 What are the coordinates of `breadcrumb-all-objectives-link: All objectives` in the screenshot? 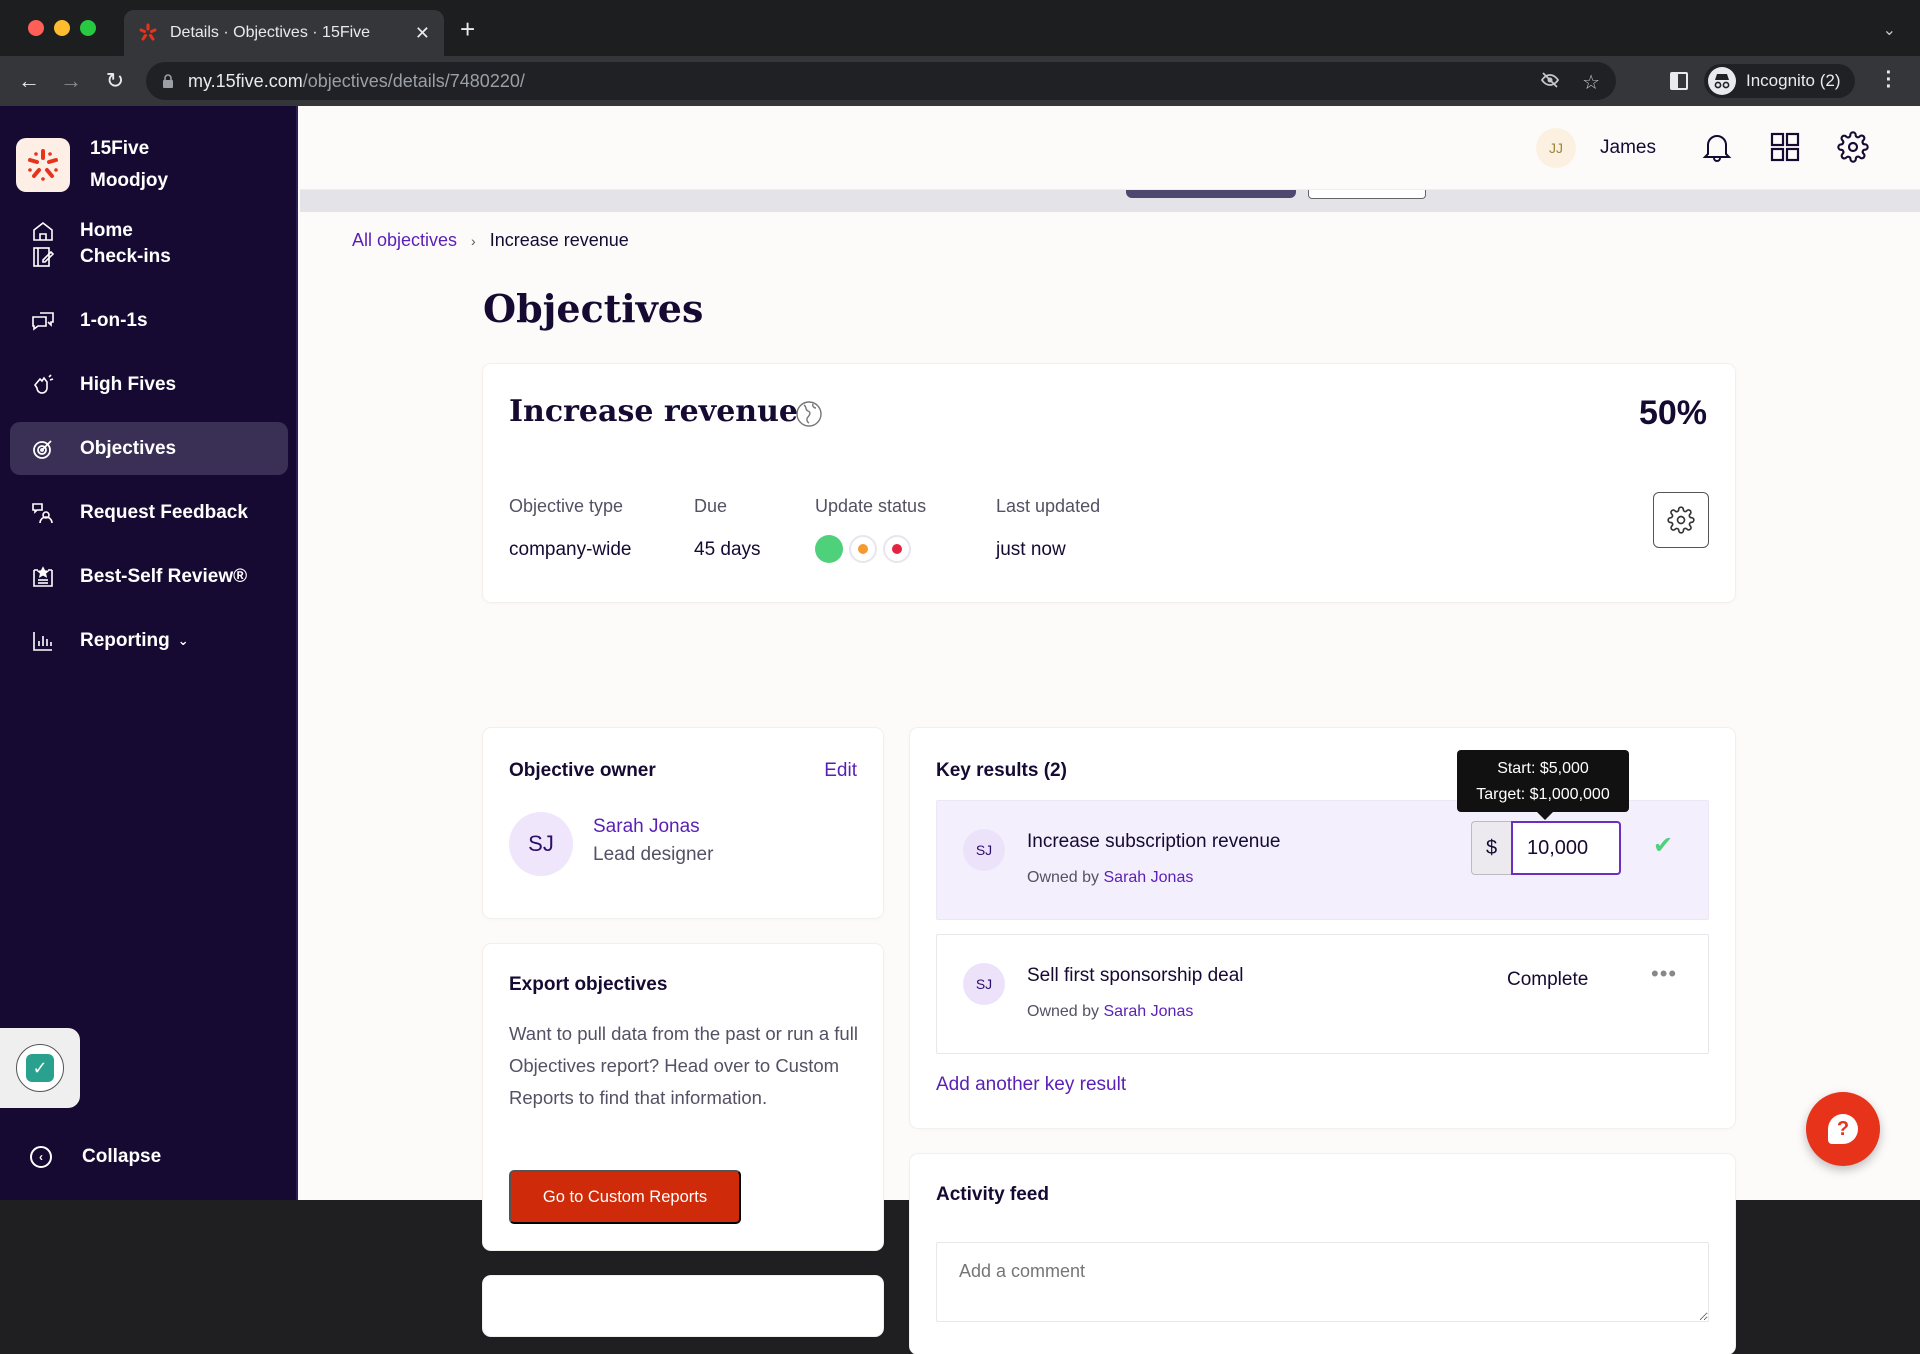 It's located at (404, 240).